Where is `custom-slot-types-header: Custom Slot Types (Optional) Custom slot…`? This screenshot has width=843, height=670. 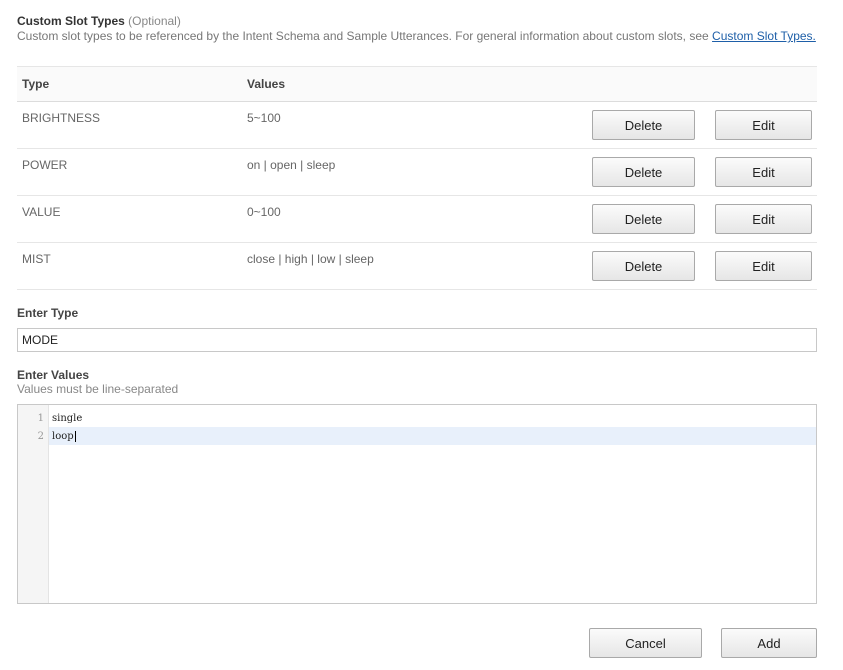
custom-slot-types-header: Custom Slot Types (Optional) Custom slot… is located at coordinates (417, 28).